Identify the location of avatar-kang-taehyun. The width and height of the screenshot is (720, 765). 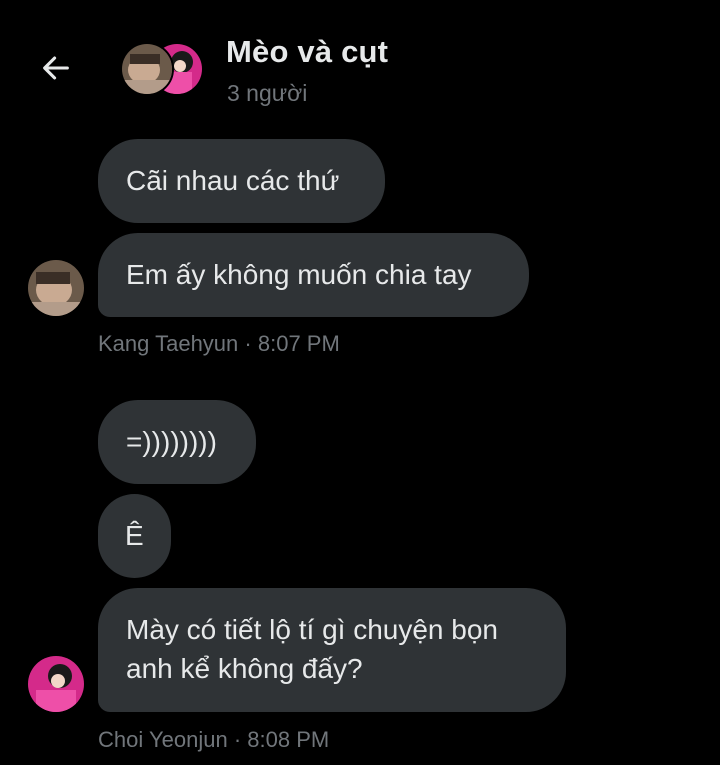
(56, 288).